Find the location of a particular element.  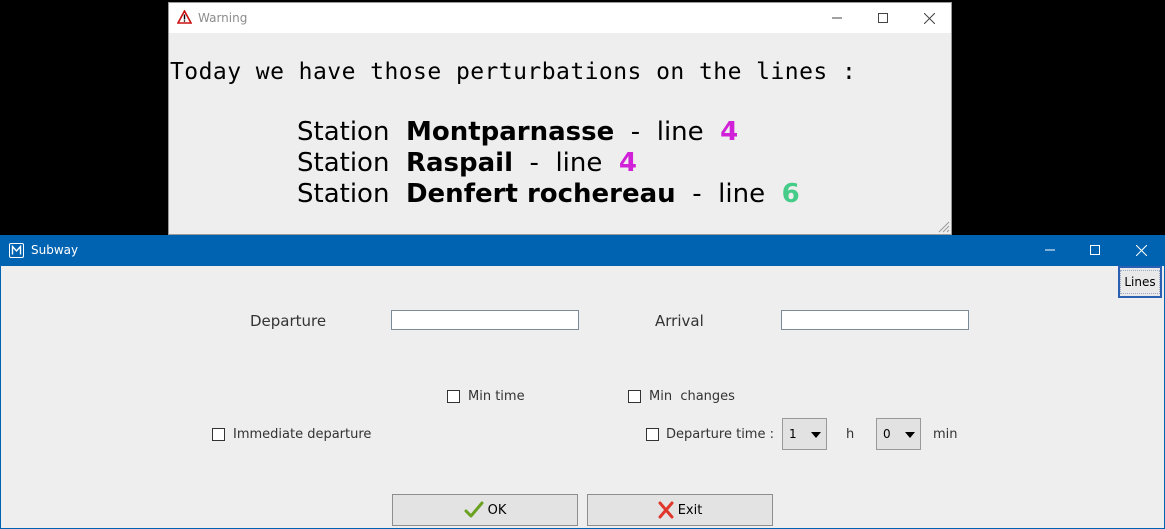

departure-time-checkbox is located at coordinates (652, 434).